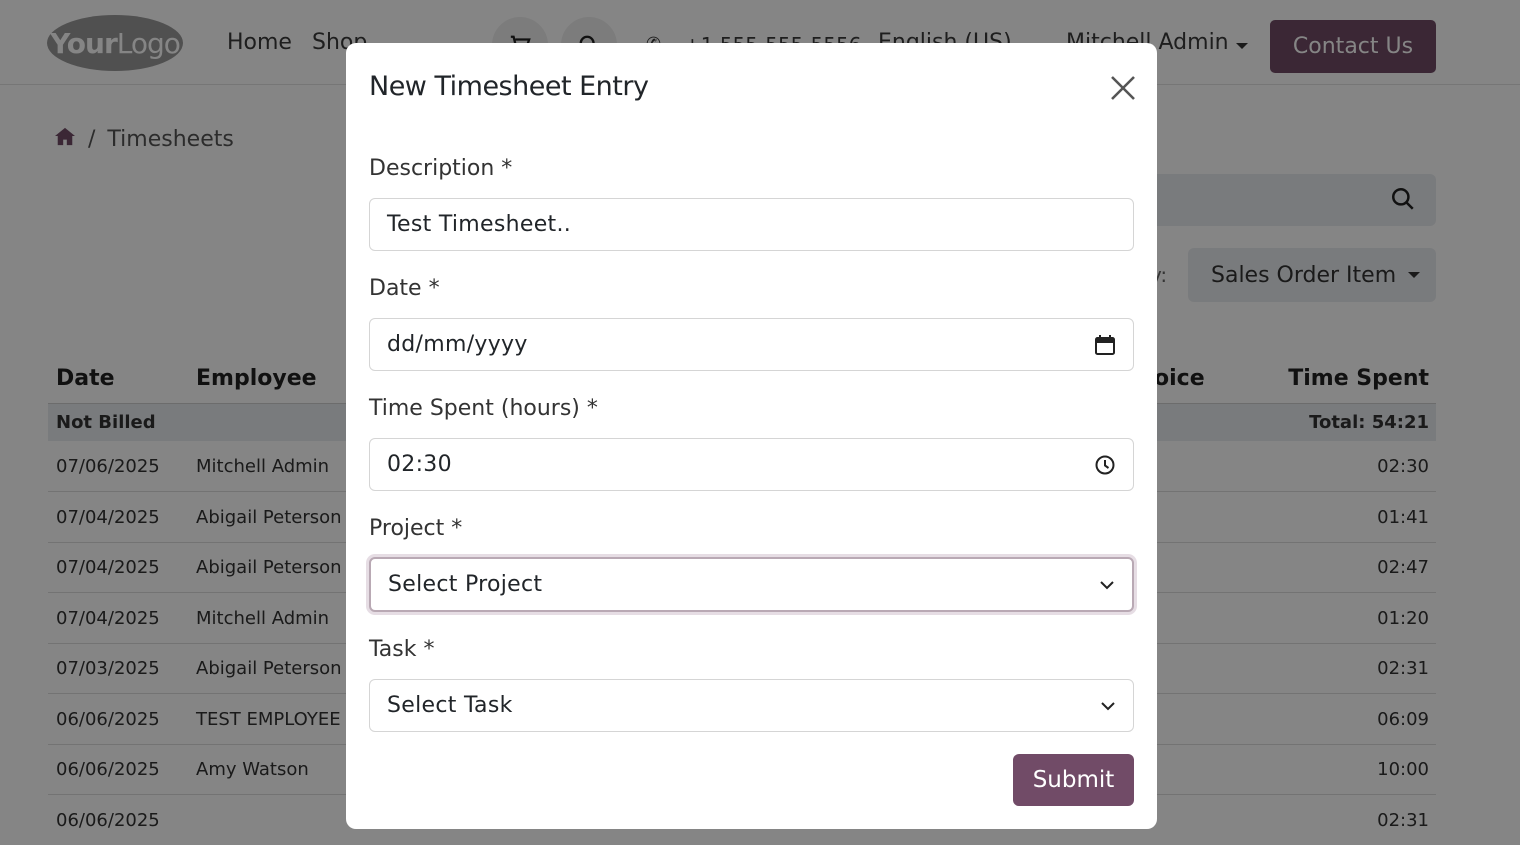 Image resolution: width=1520 pixels, height=845 pixels. I want to click on calendar-icon, so click(1105, 345).